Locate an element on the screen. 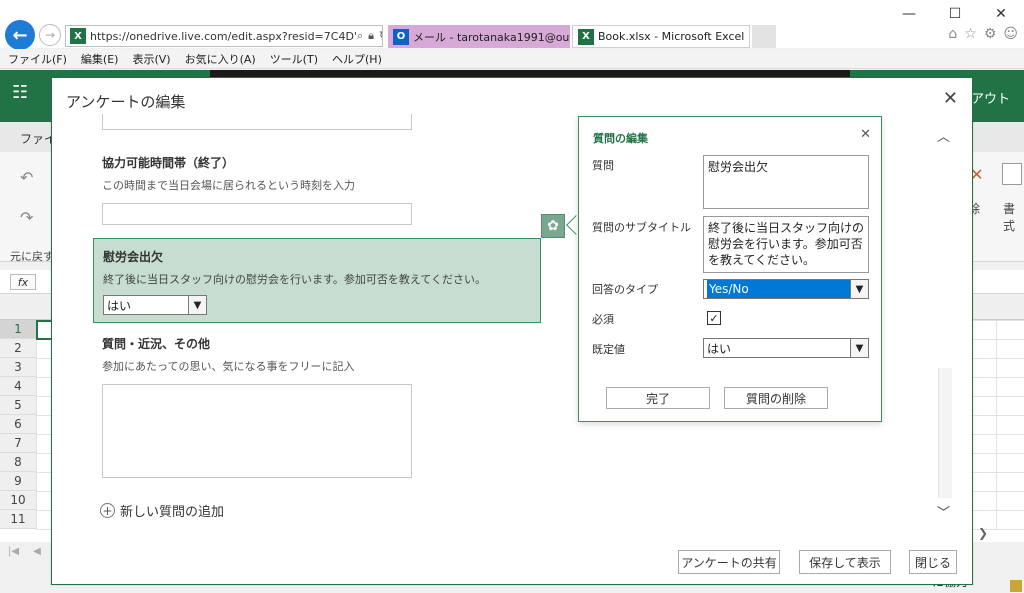 The height and width of the screenshot is (593, 1024). menu-edit: 編集(E) is located at coordinates (100, 59).